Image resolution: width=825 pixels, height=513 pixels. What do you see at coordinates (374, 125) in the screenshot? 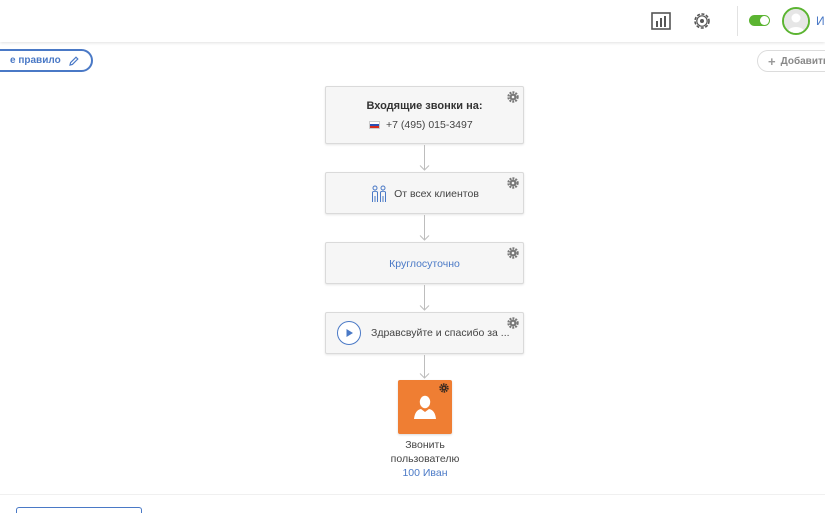
I see `russia-flag-icon` at bounding box center [374, 125].